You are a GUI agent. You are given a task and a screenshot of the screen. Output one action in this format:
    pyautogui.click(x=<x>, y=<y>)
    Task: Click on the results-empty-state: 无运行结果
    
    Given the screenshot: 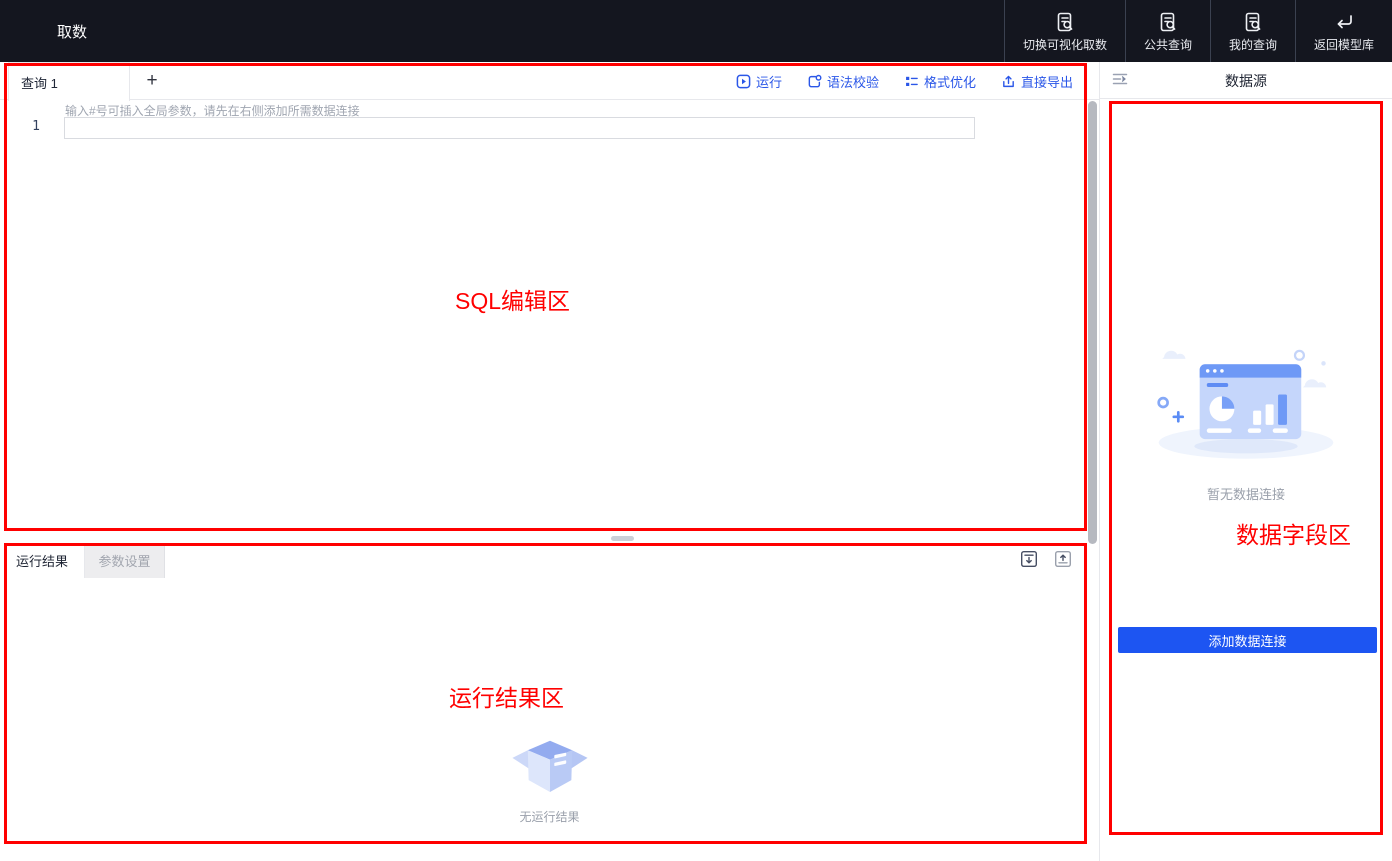 What is the action you would take?
    pyautogui.click(x=549, y=778)
    